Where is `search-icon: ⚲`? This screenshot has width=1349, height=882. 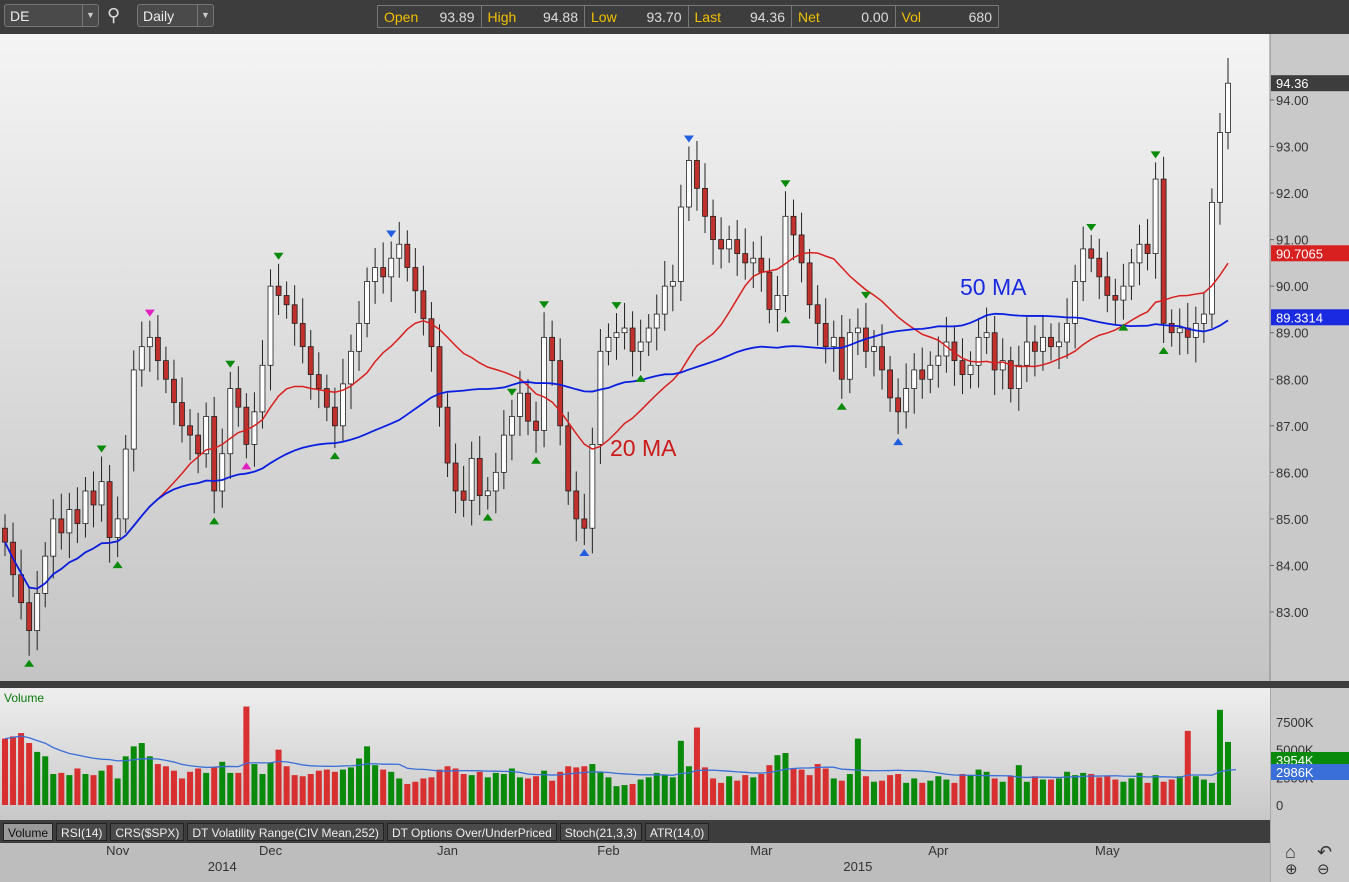
search-icon: ⚲ is located at coordinates (113, 15).